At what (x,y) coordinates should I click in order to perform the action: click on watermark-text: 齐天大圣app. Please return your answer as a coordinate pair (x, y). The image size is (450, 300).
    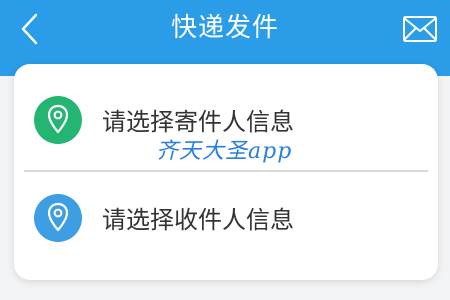
    Looking at the image, I should click on (224, 151).